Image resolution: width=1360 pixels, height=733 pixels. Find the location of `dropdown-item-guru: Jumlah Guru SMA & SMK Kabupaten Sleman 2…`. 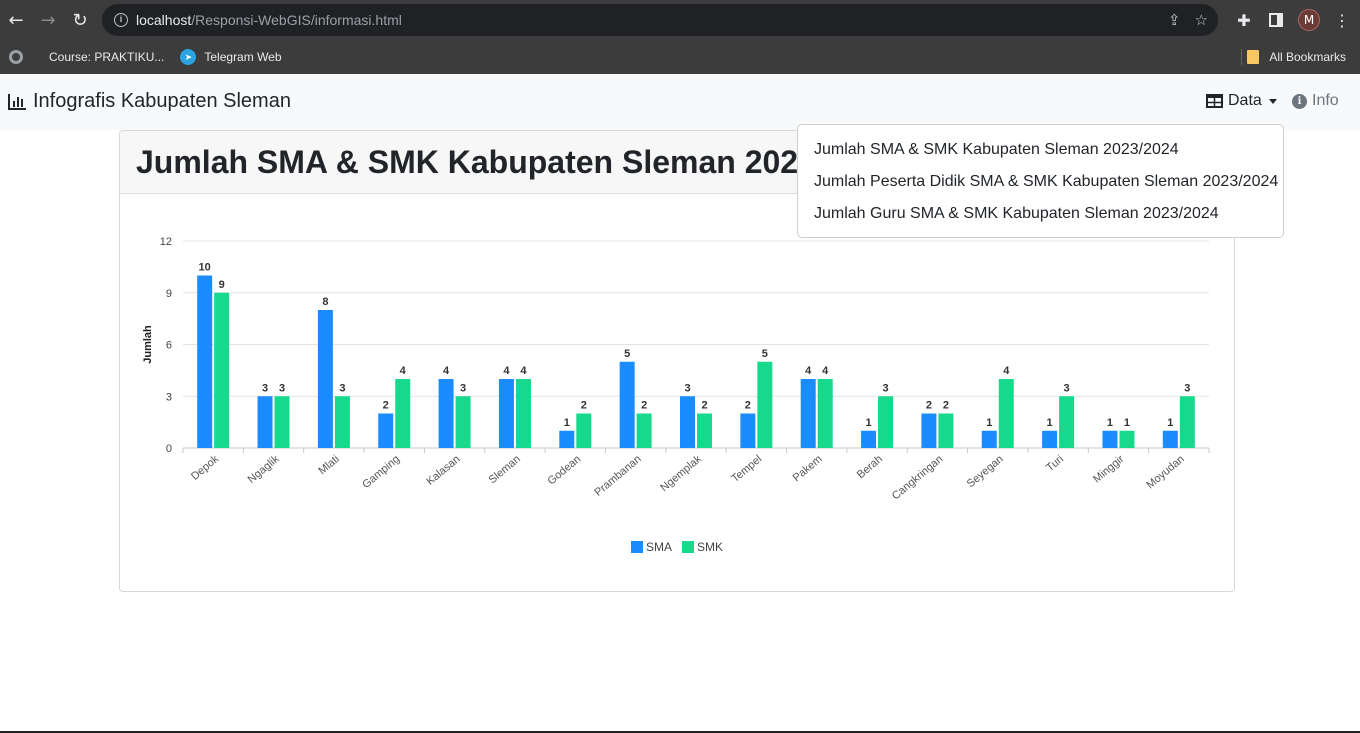

dropdown-item-guru: Jumlah Guru SMA & SMK Kabupaten Sleman 2… is located at coordinates (1040, 214).